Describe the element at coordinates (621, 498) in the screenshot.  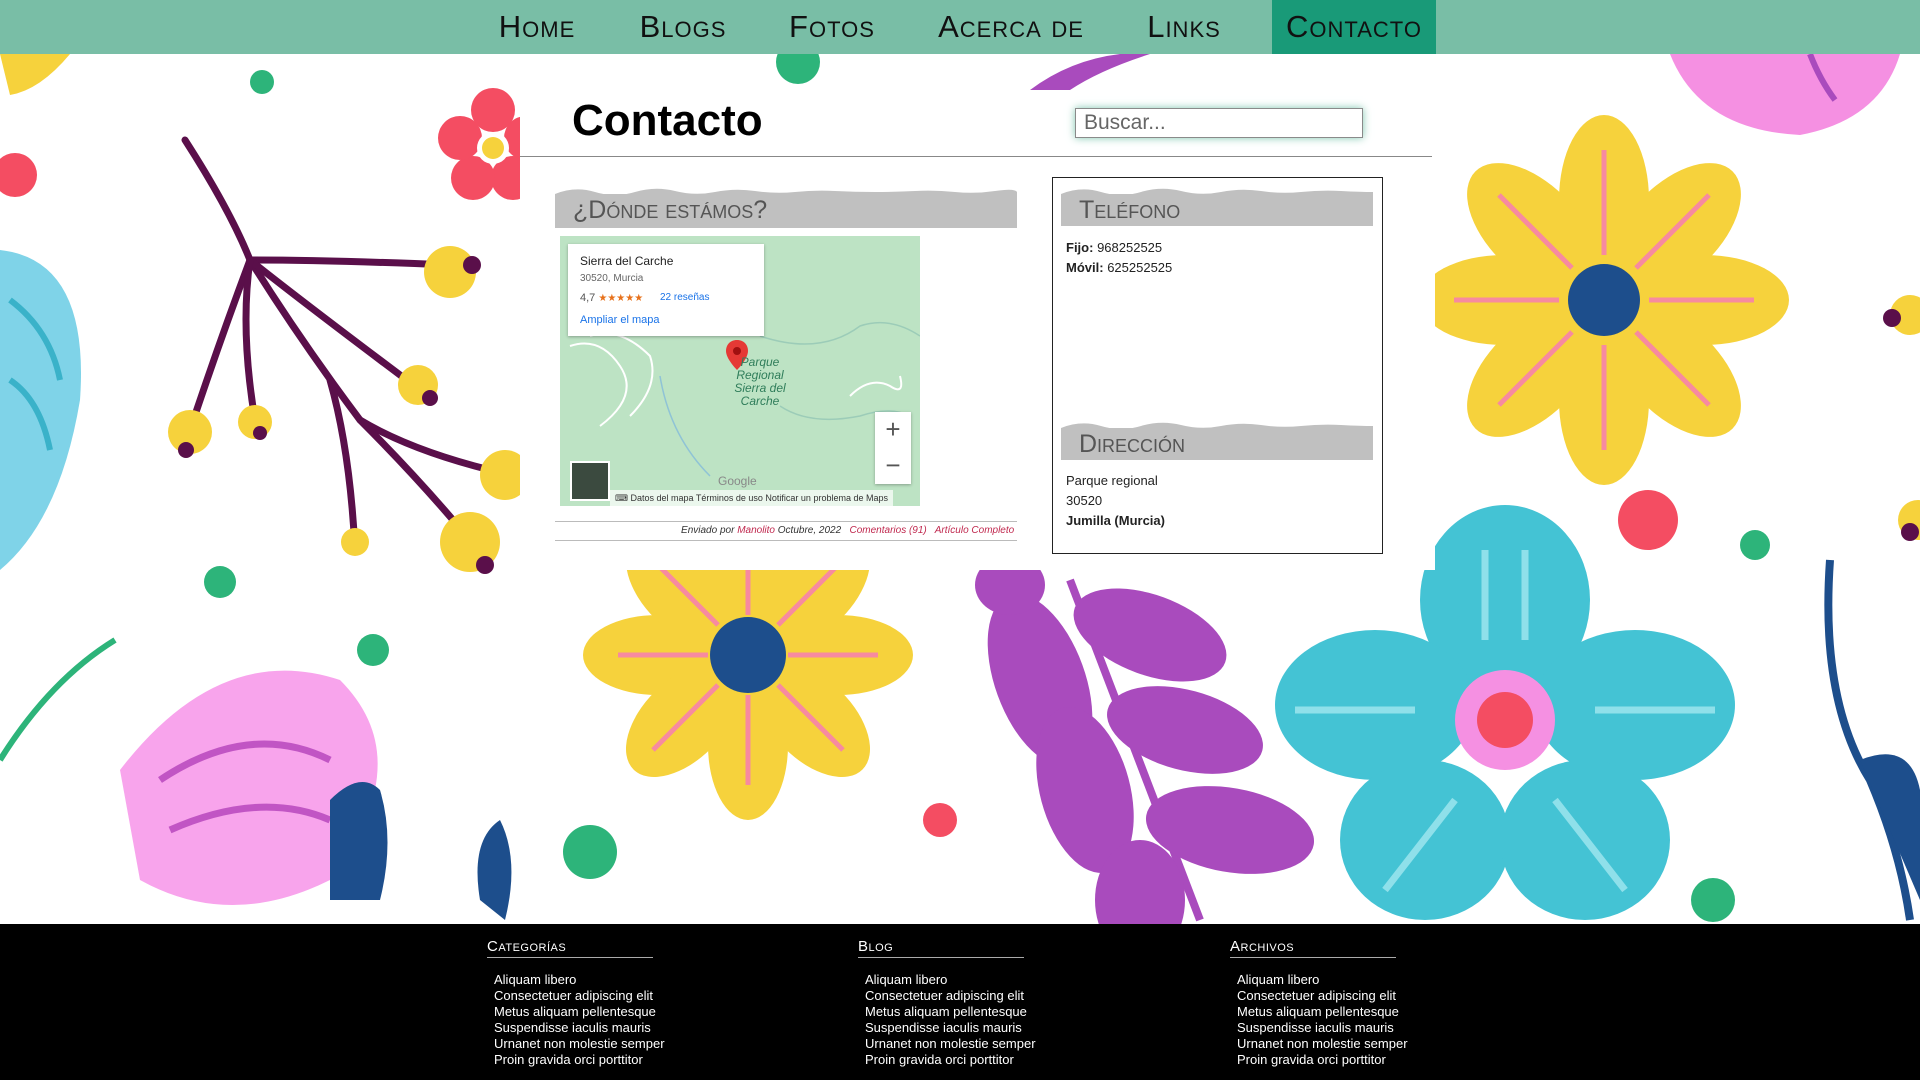
I see `keyboard-icon: ⌨` at that location.